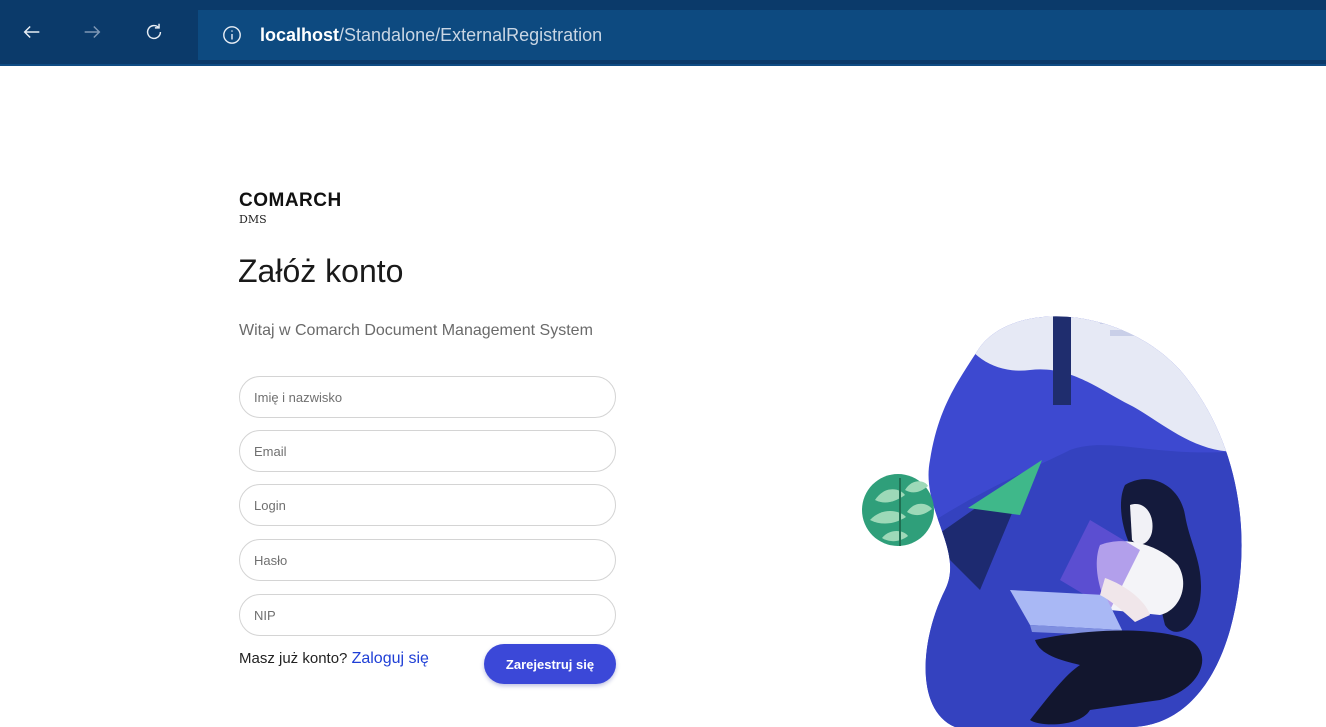 The image size is (1326, 727). I want to click on url-path: /Standalone/ExternalRegistration, so click(471, 34).